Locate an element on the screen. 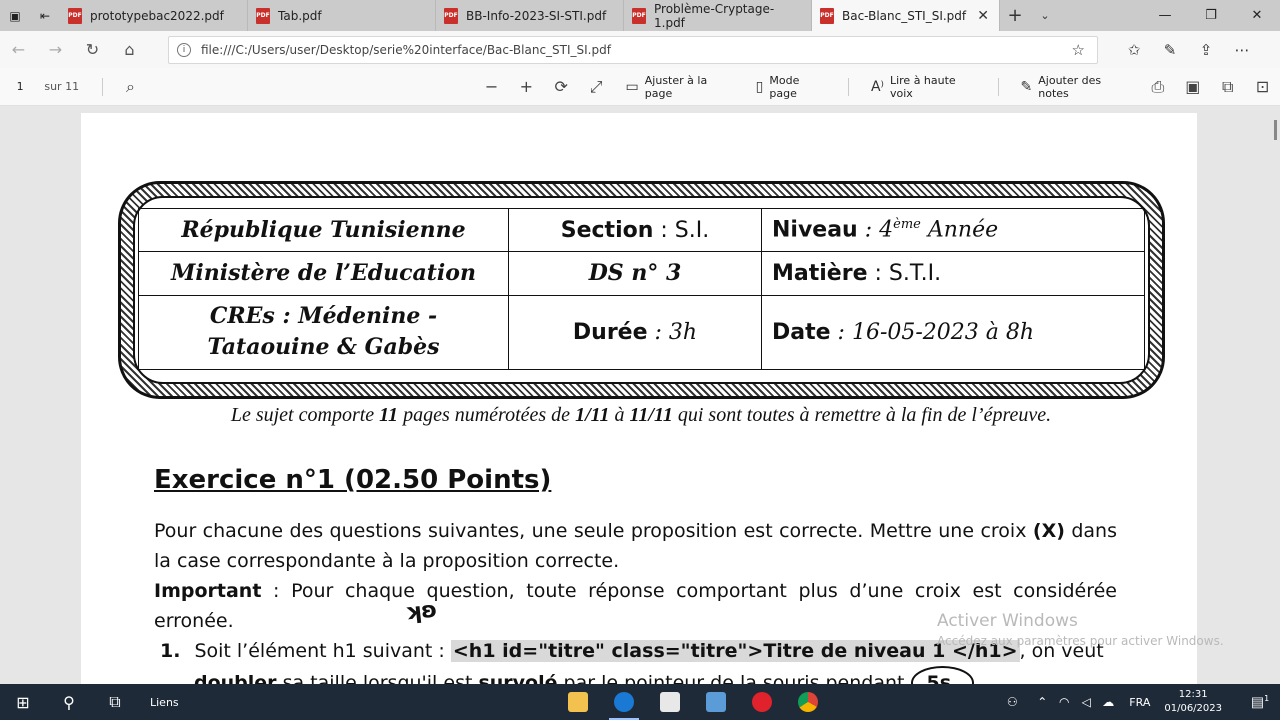 The width and height of the screenshot is (1280, 720). volume-icon: ◁ is located at coordinates (1086, 702).